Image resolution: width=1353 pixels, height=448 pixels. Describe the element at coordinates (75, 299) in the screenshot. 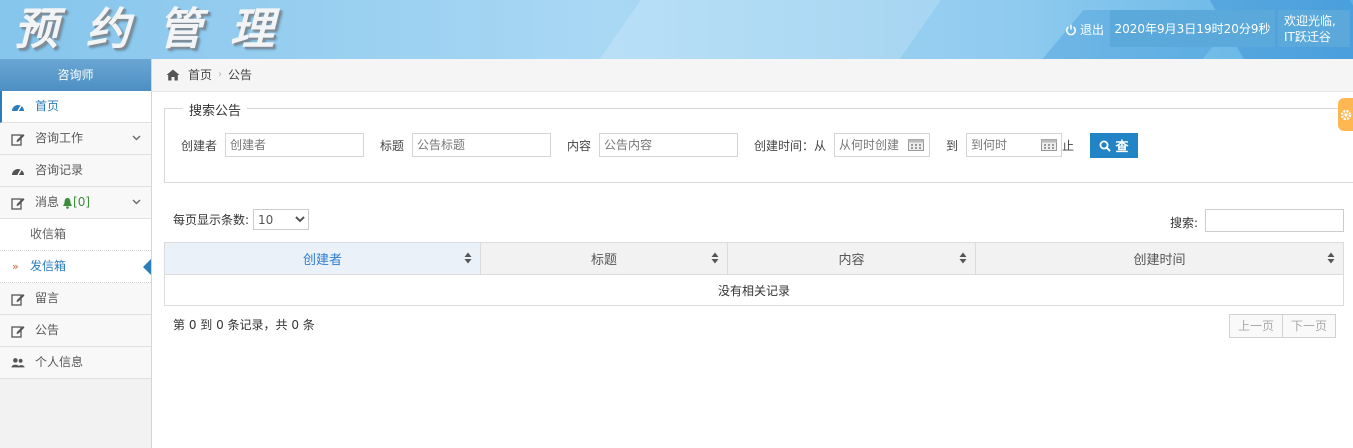

I see `sidebar-item-guestbook: 留言` at that location.